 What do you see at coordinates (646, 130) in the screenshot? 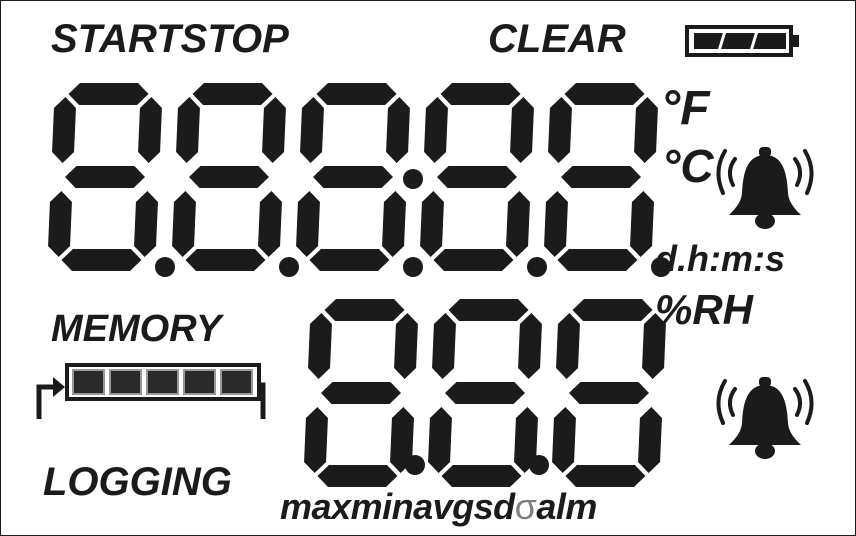
I see `main-digit-5-seg-b` at bounding box center [646, 130].